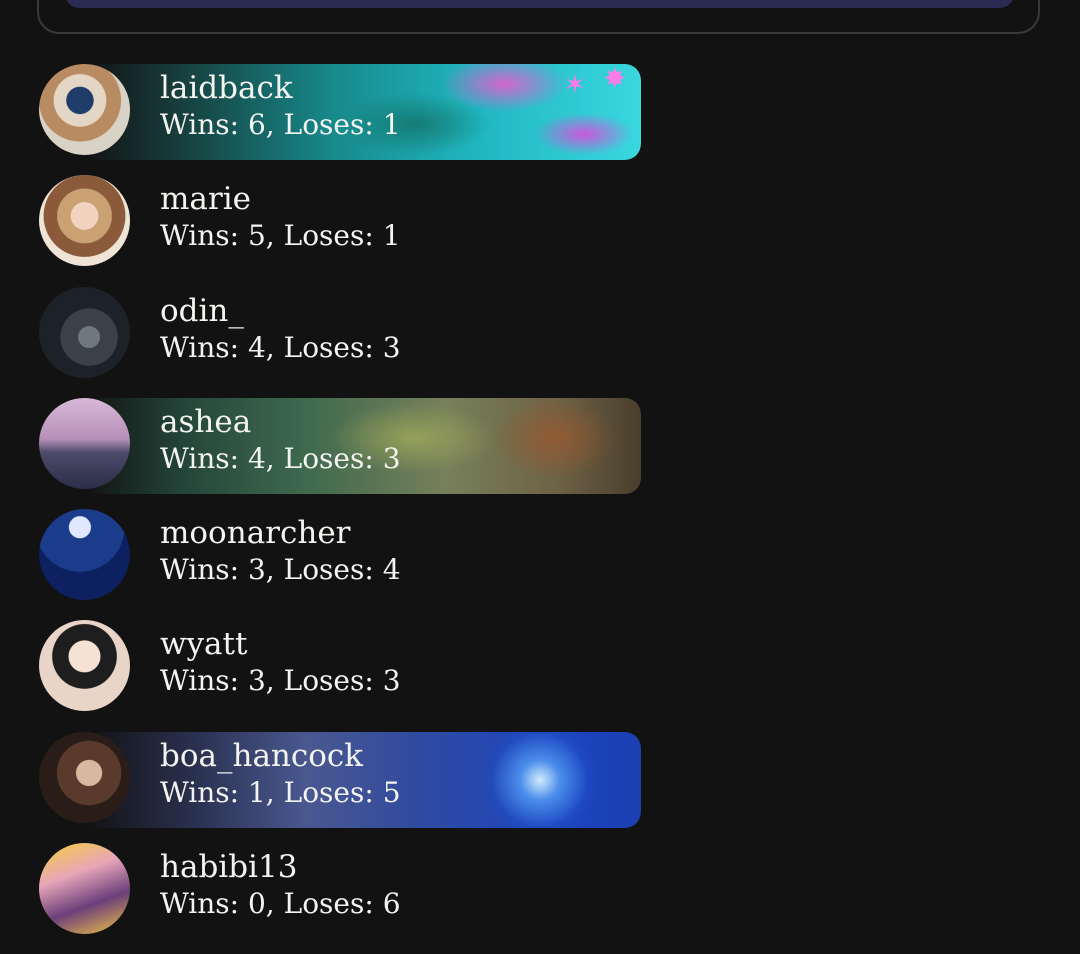  I want to click on player-name: moonarcher, so click(255, 533).